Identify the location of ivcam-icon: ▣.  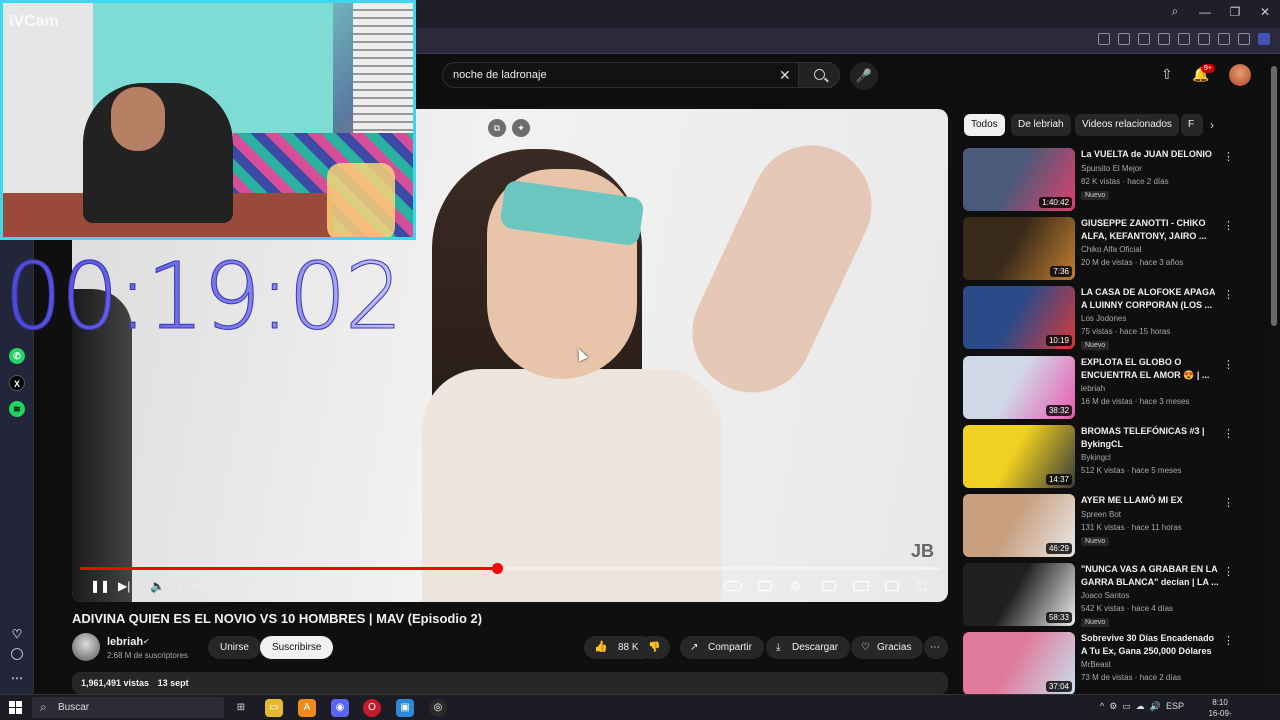
(405, 708).